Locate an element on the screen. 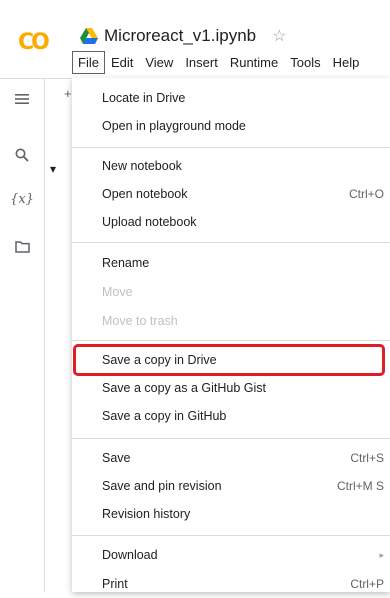 The image size is (390, 598). menu-item-save-copy-github-gist: Save a copy as a GitHub Gist is located at coordinates (231, 388).